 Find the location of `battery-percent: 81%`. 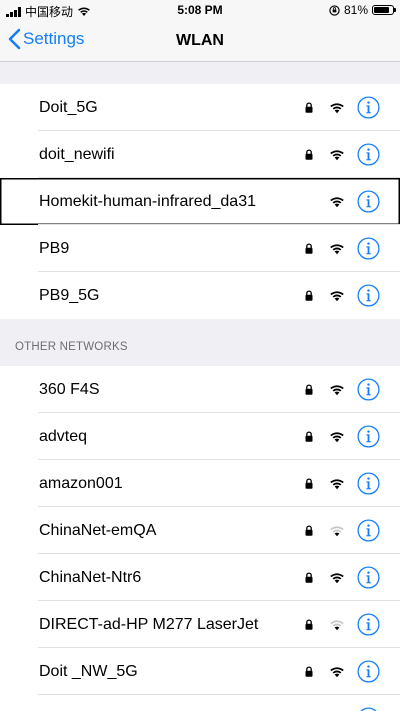

battery-percent: 81% is located at coordinates (355, 10).